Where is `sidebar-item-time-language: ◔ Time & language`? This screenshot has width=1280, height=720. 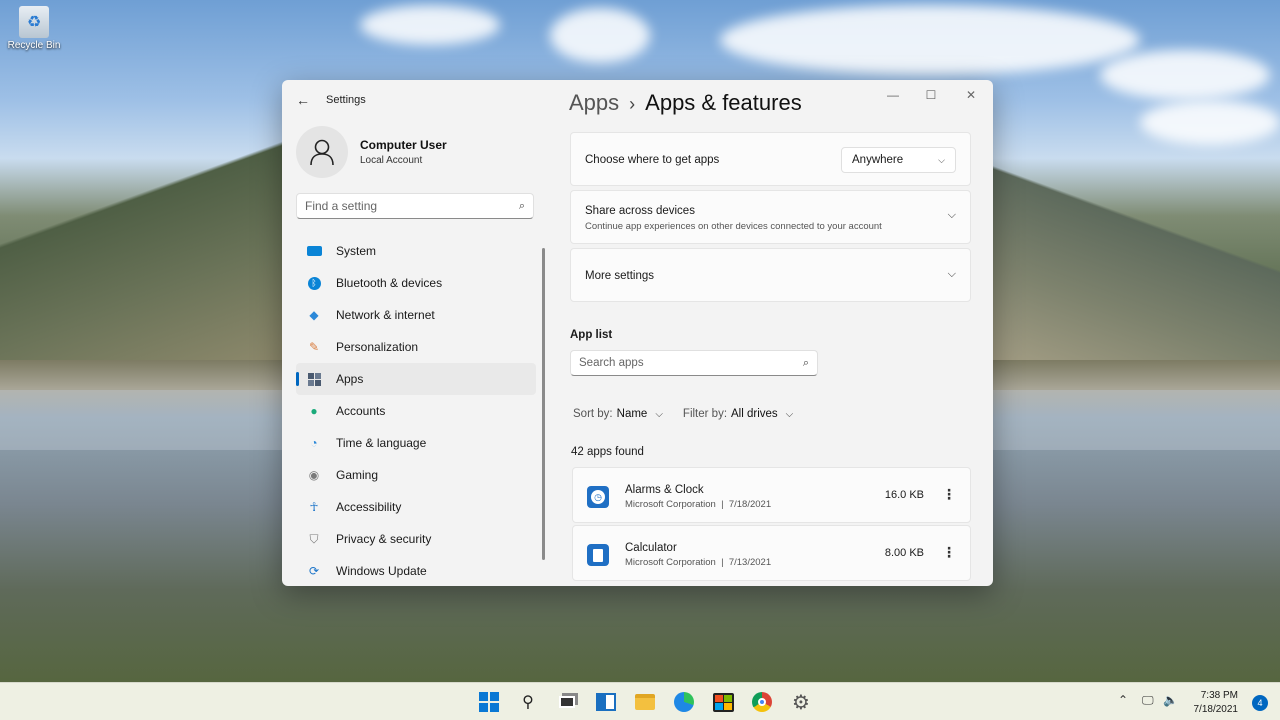 sidebar-item-time-language: ◔ Time & language is located at coordinates (416, 443).